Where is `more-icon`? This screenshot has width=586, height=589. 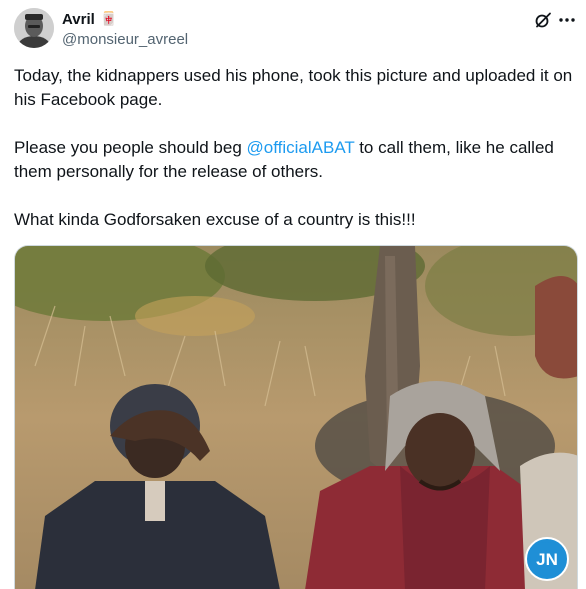
more-icon is located at coordinates (567, 20).